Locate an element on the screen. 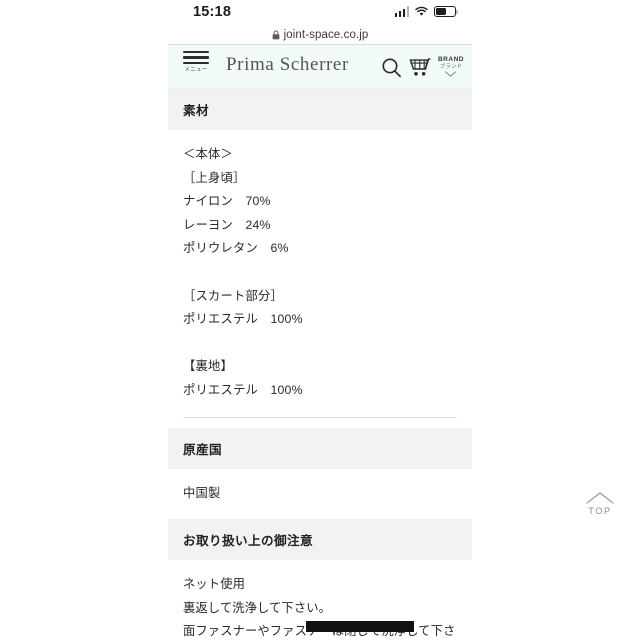 This screenshot has height=640, width=640. chevron-down-icon is located at coordinates (451, 74).